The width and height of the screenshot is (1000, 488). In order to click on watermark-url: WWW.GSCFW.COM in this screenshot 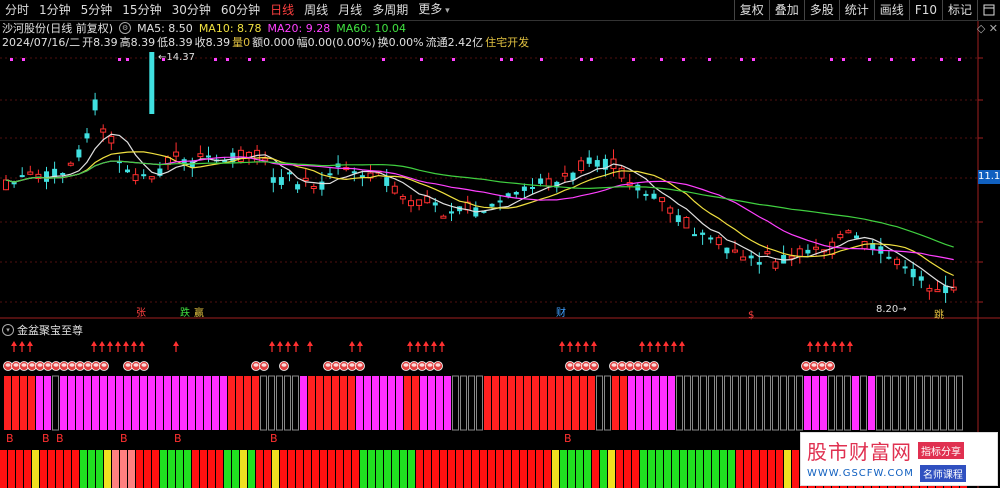, I will do `click(860, 473)`.